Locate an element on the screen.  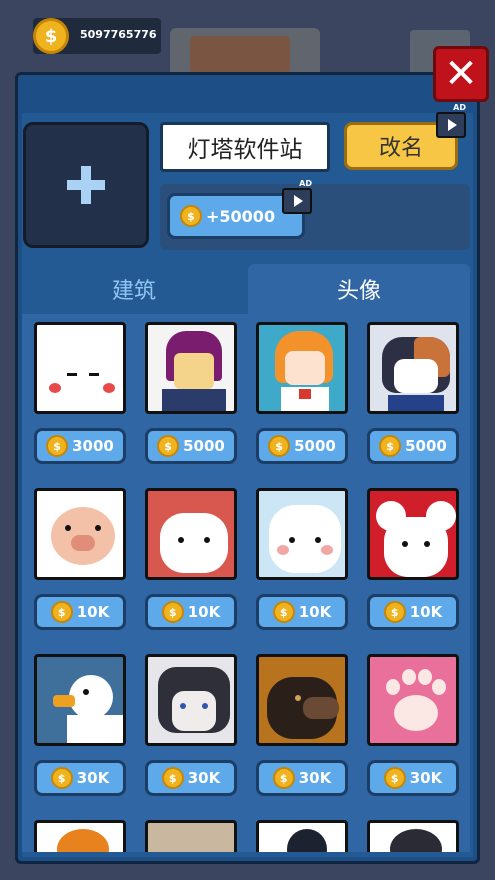
rename-label: 改名 is located at coordinates (400, 148).